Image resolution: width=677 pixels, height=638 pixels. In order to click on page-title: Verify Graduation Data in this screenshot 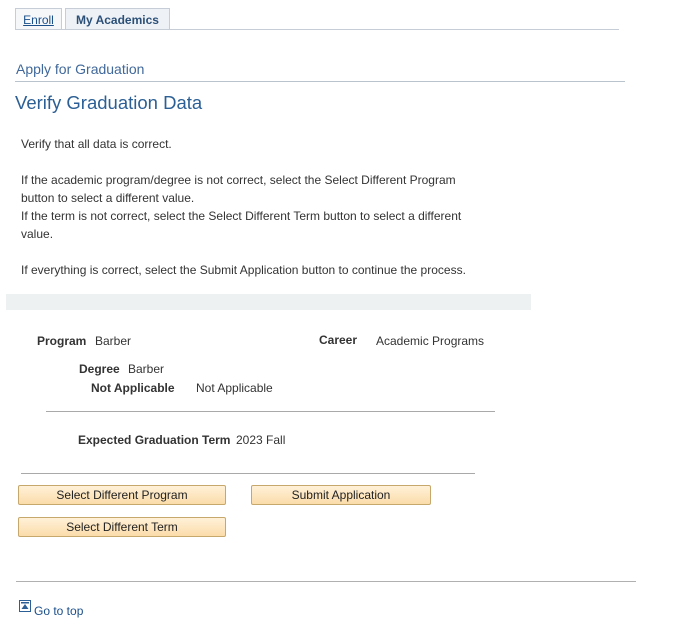, I will do `click(109, 102)`.